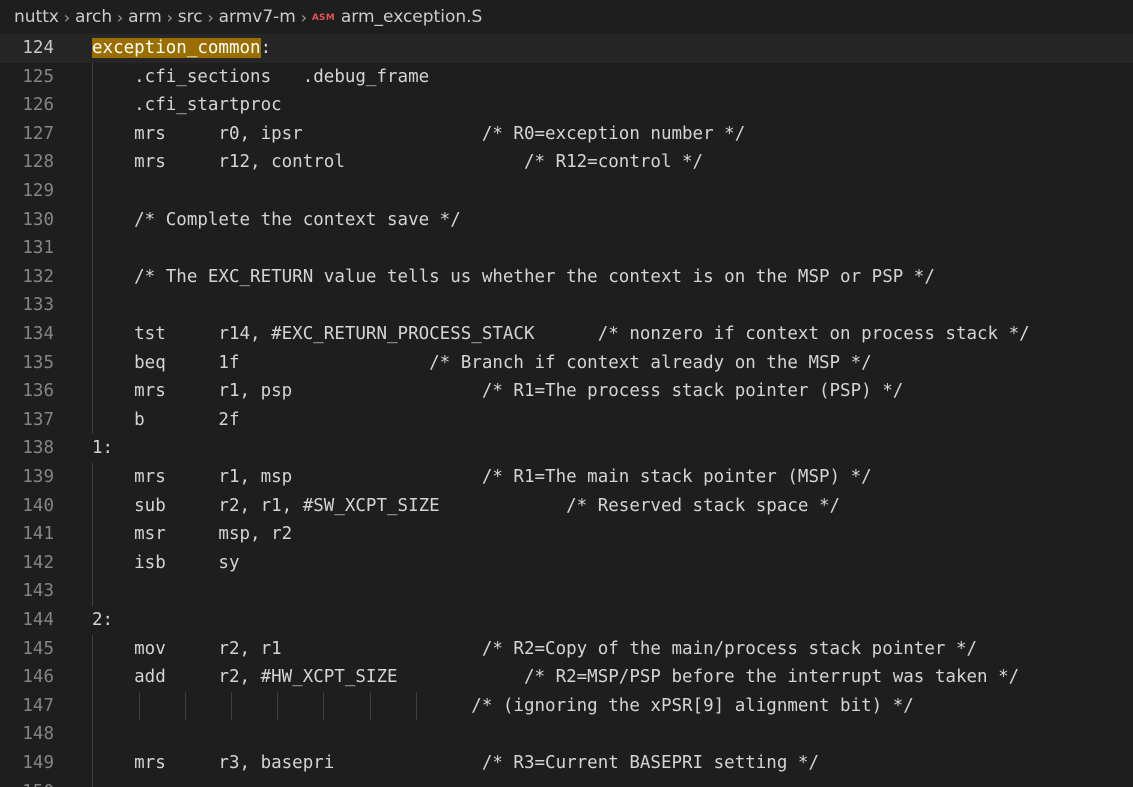 The image size is (1133, 787). What do you see at coordinates (38, 591) in the screenshot?
I see `line-number: 143` at bounding box center [38, 591].